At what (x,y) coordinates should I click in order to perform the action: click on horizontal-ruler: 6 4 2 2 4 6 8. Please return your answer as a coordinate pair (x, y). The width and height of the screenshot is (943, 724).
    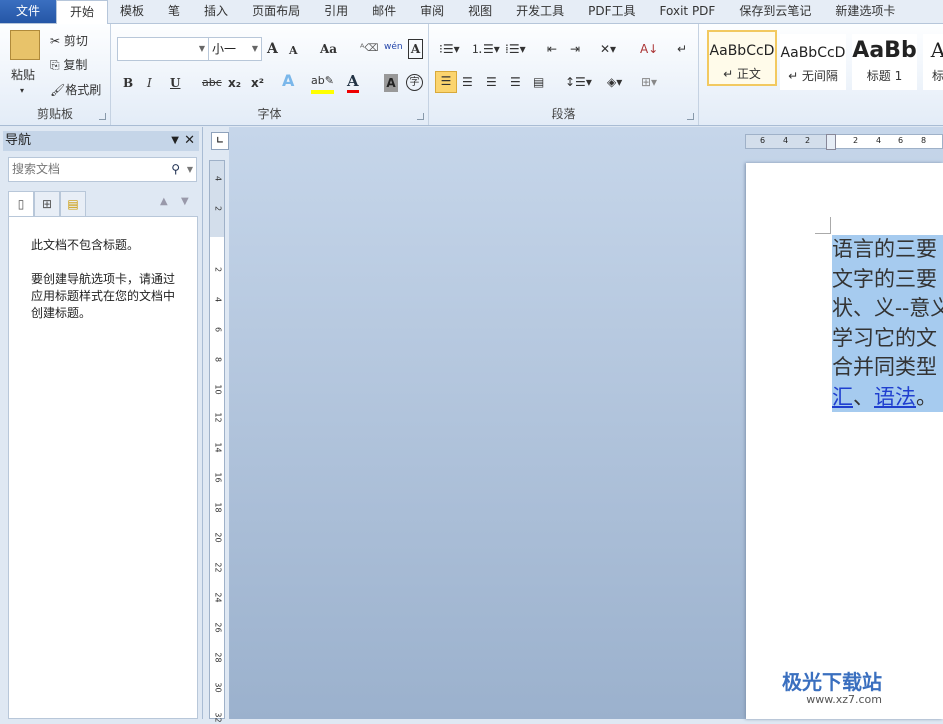
    Looking at the image, I should click on (844, 142).